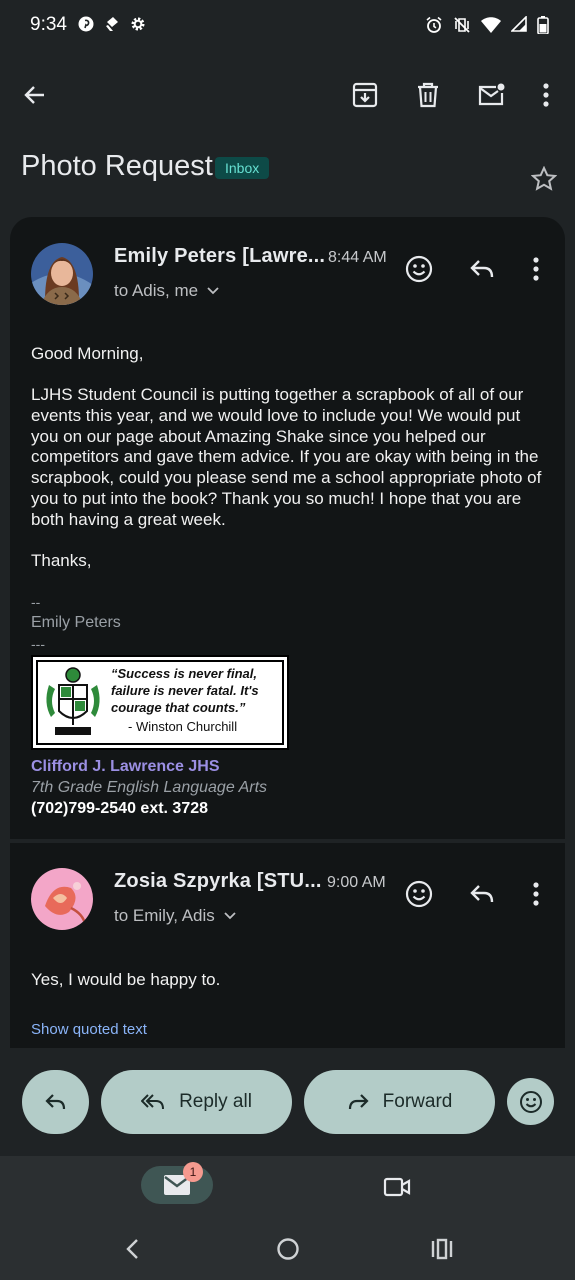 The height and width of the screenshot is (1280, 575). Describe the element at coordinates (183, 726) in the screenshot. I see `signature-quote-author: - Winston Churchill` at that location.